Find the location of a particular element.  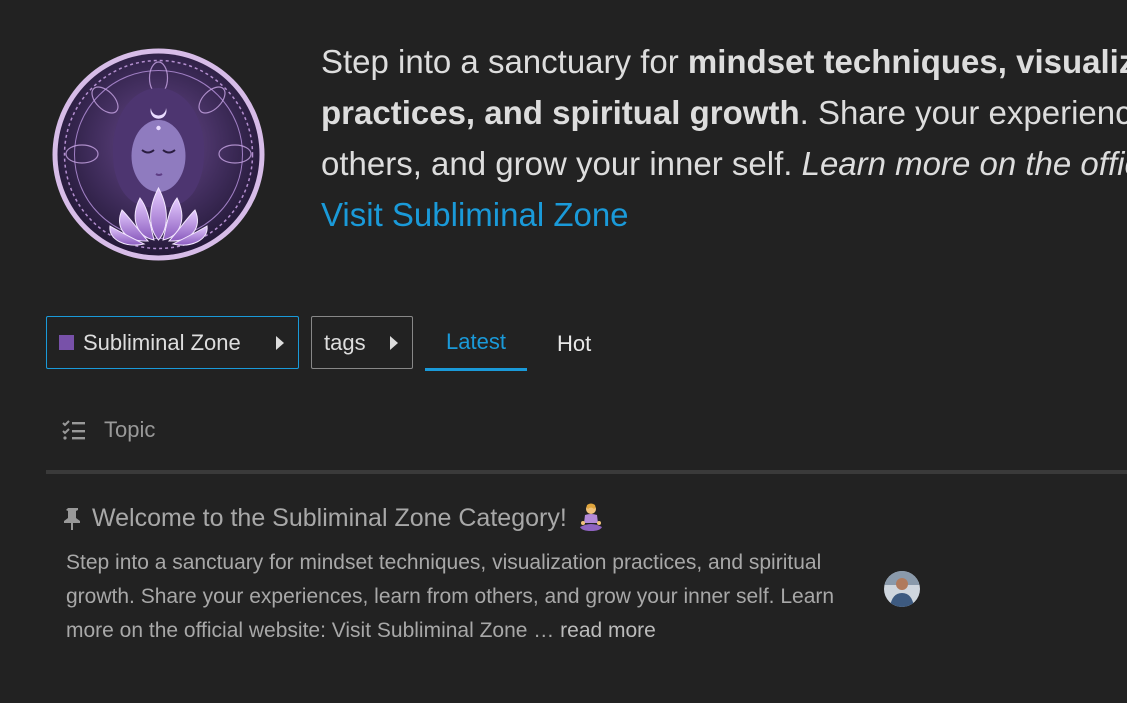

topic-title-row: Welcome to the Subliminal Zone Category! is located at coordinates (594, 518).